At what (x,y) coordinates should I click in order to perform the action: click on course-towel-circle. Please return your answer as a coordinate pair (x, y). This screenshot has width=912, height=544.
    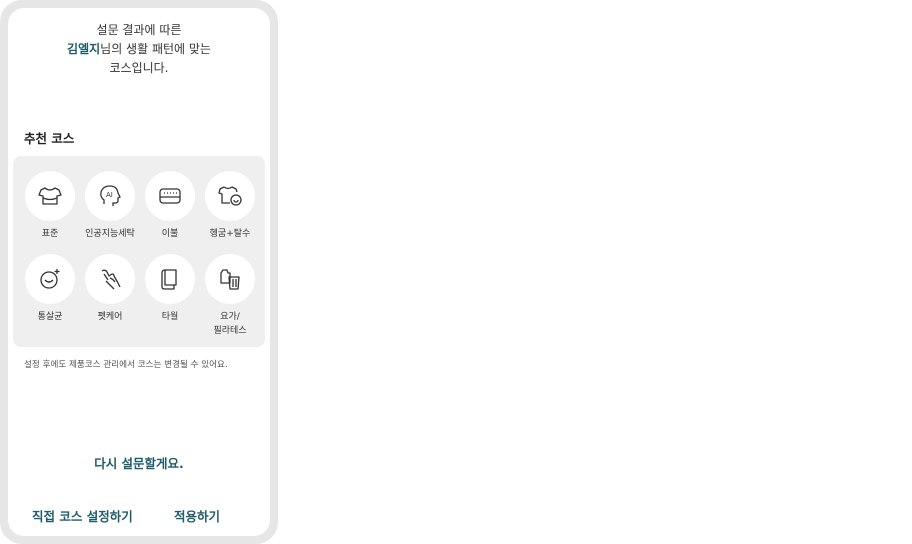
    Looking at the image, I should click on (170, 279).